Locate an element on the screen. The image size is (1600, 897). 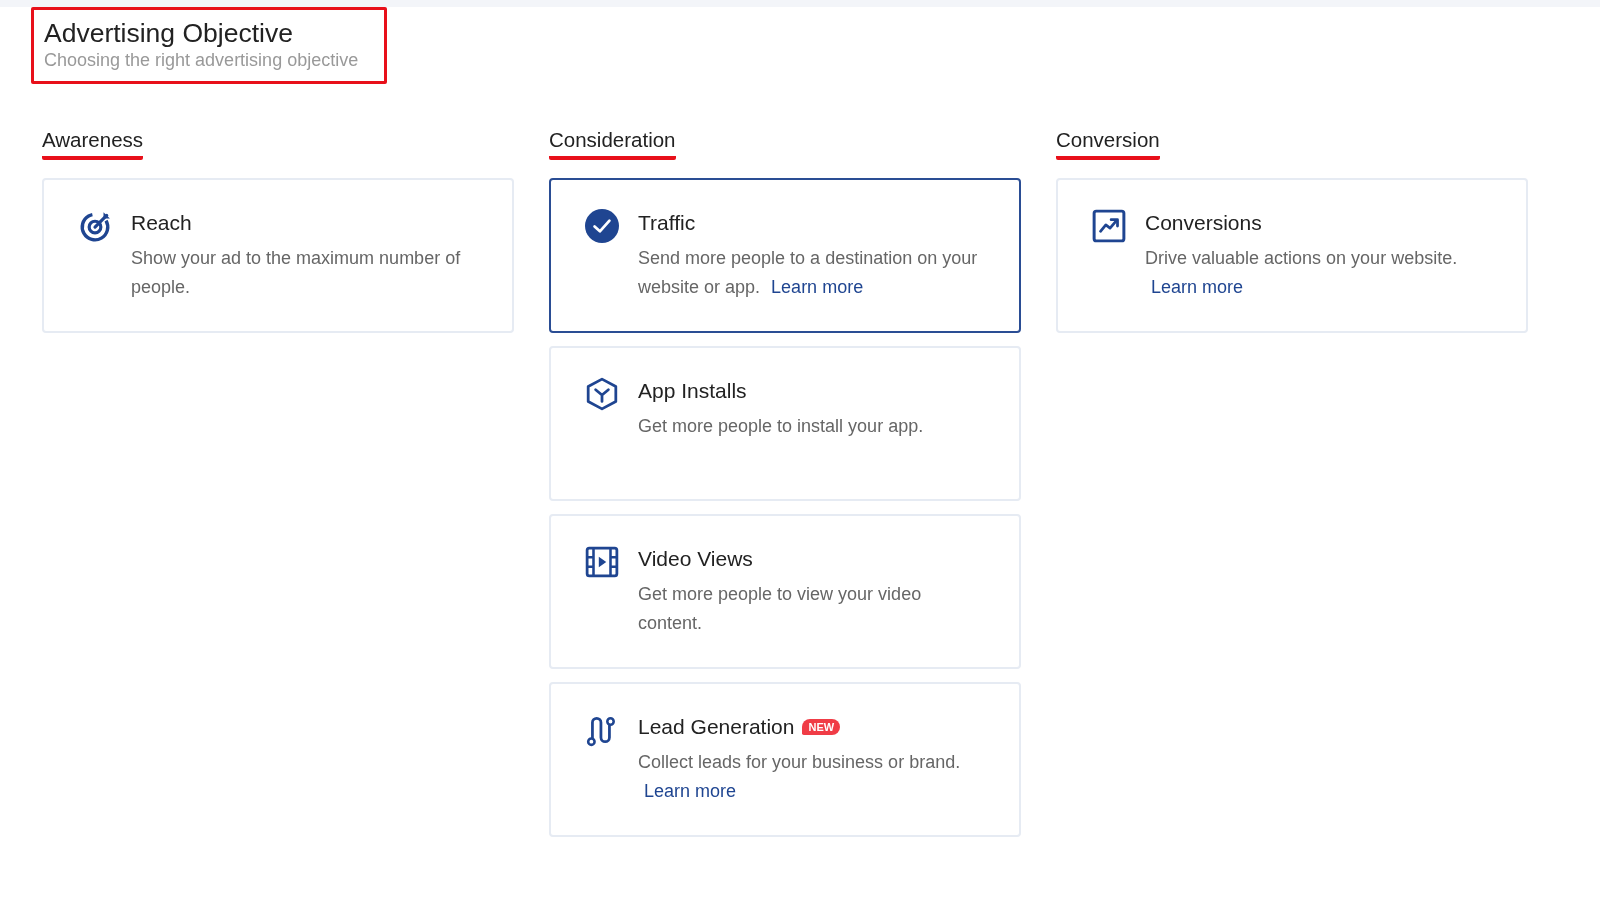
check-circle-icon is located at coordinates (602, 226).